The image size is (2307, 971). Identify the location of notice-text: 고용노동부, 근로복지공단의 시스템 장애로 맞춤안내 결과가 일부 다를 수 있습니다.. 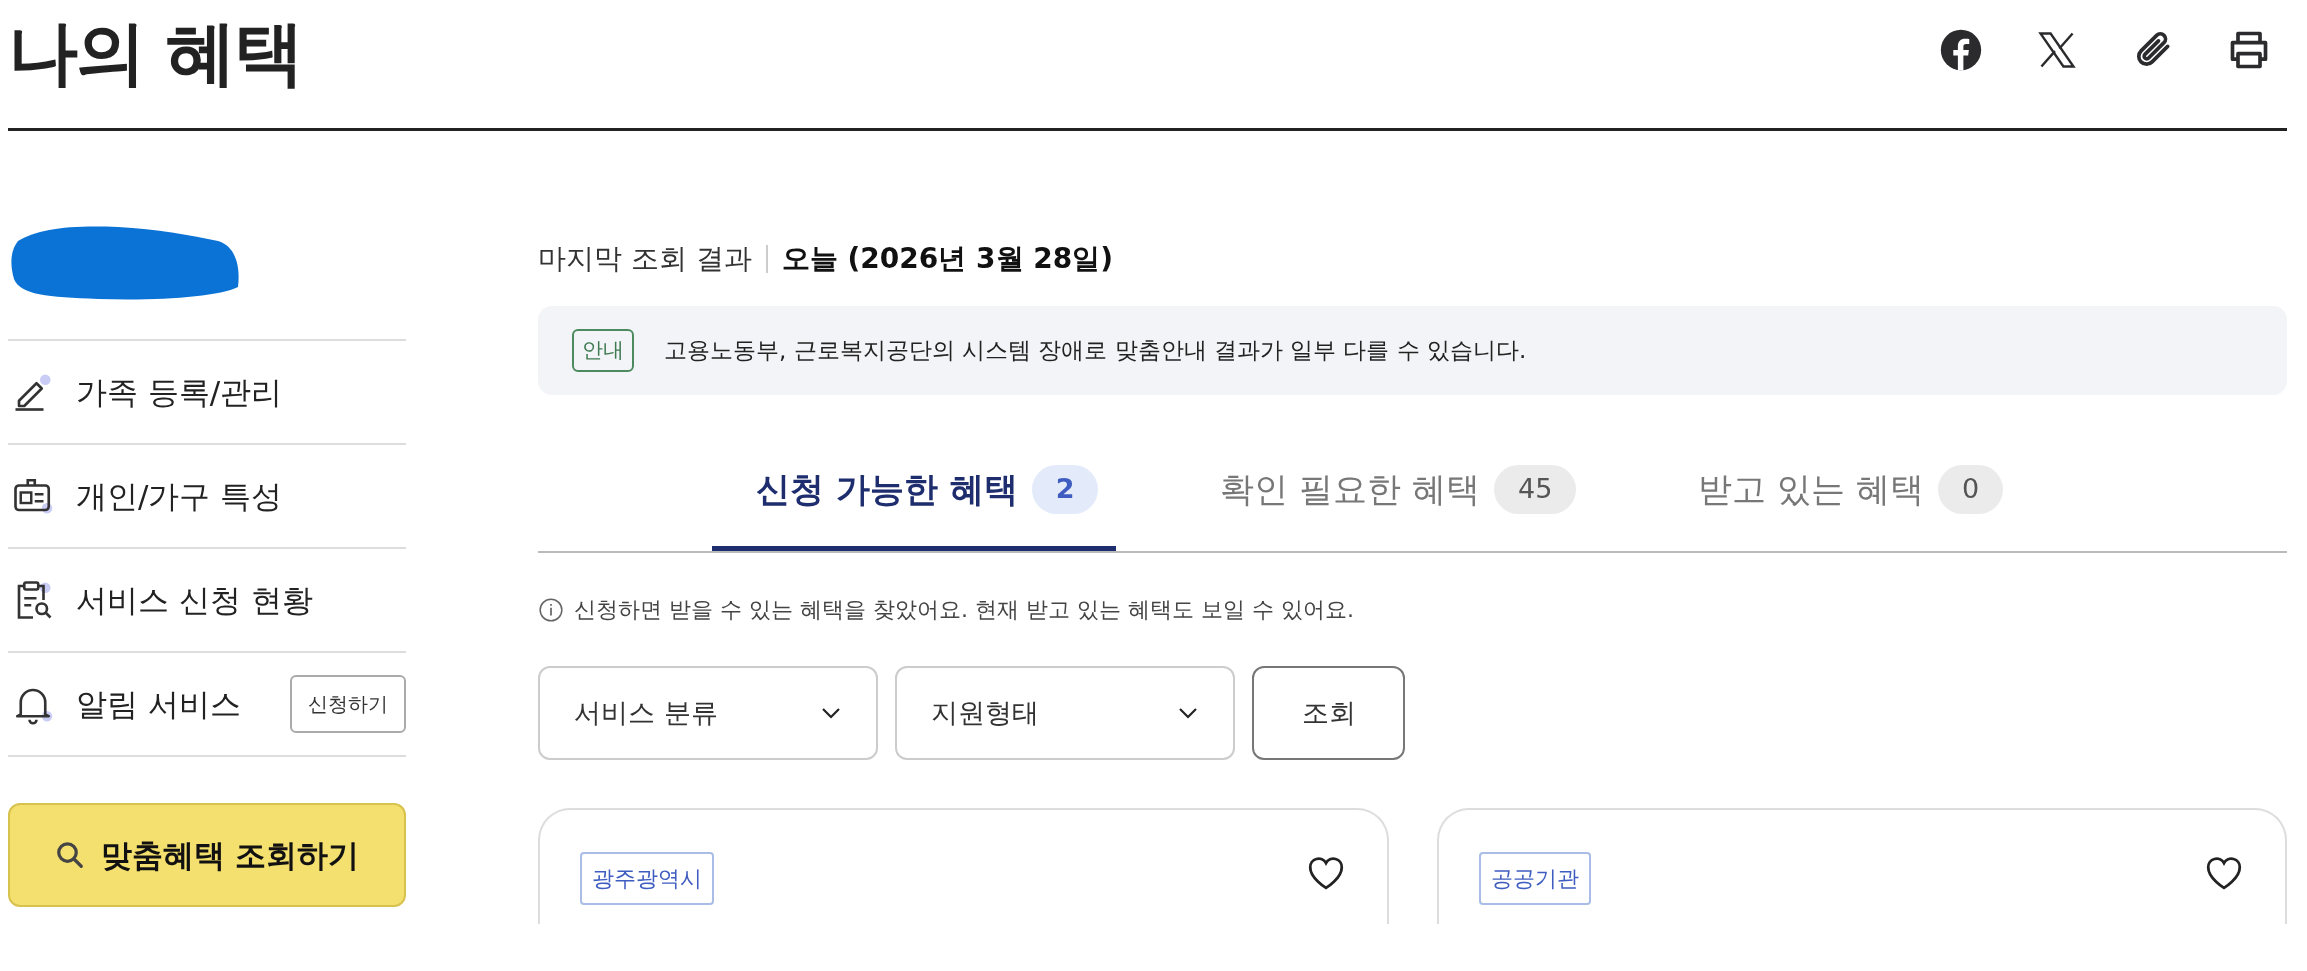
(1095, 351).